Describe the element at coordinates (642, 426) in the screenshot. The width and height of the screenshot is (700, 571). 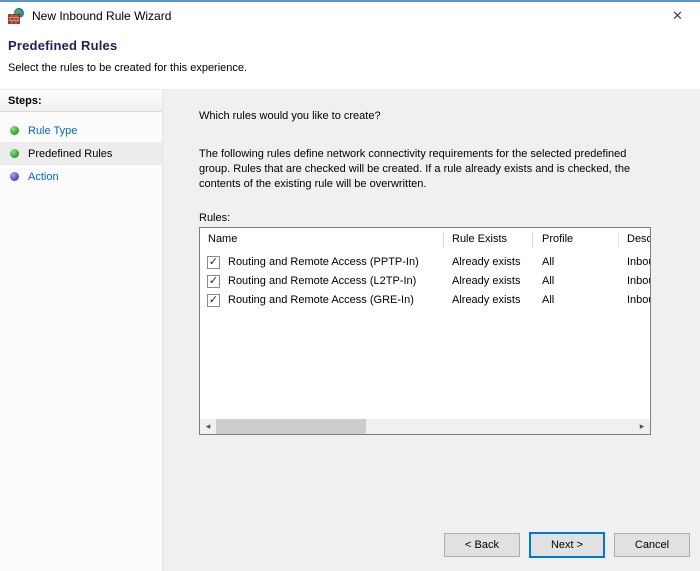
I see `scroll-right-arrow-icon: ▸` at that location.